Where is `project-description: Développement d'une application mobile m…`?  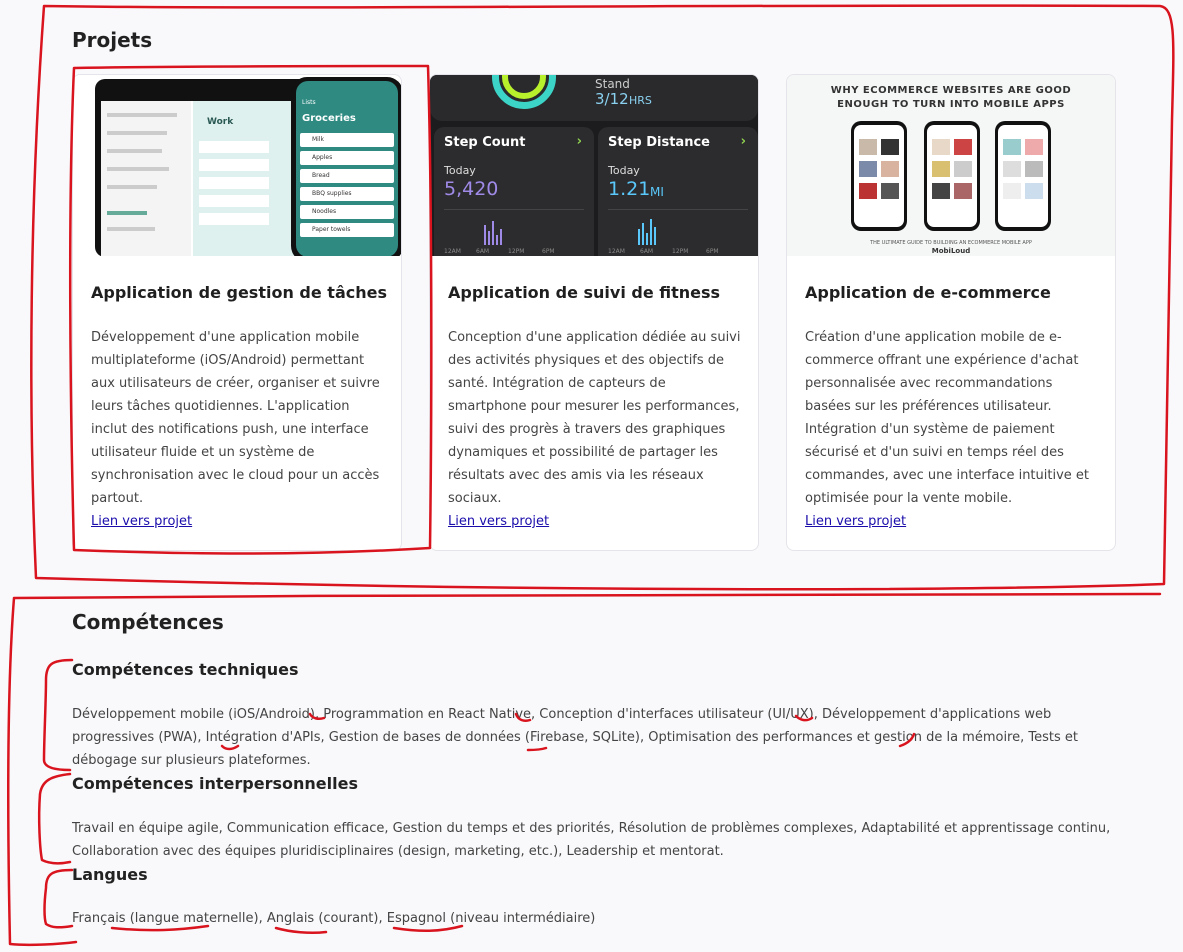
project-description: Développement d'une application mobile m… is located at coordinates (238, 429).